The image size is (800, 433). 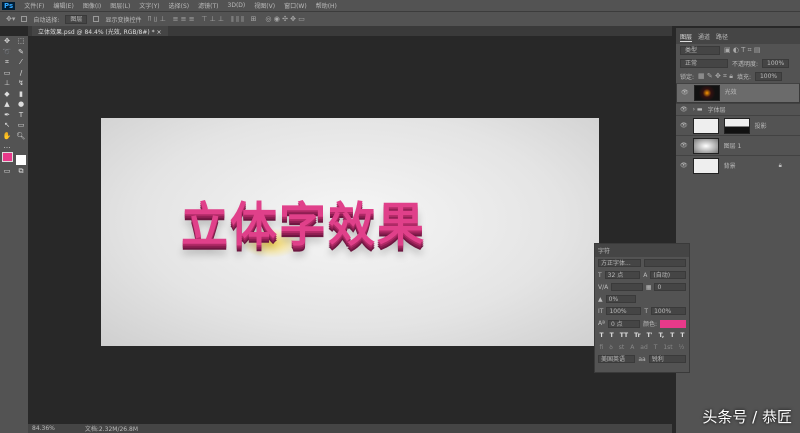 What do you see at coordinates (237, 5) in the screenshot?
I see `menu-3d: 3D(D)` at bounding box center [237, 5].